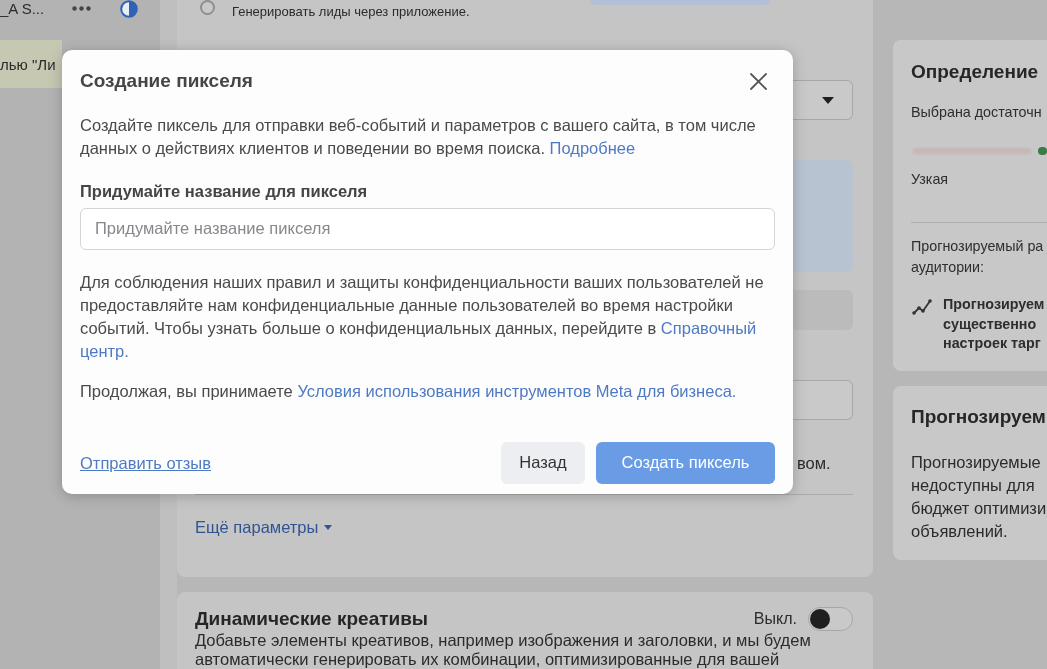 This screenshot has width=1047, height=669. What do you see at coordinates (543, 462) in the screenshot?
I see `back-button: Назад` at bounding box center [543, 462].